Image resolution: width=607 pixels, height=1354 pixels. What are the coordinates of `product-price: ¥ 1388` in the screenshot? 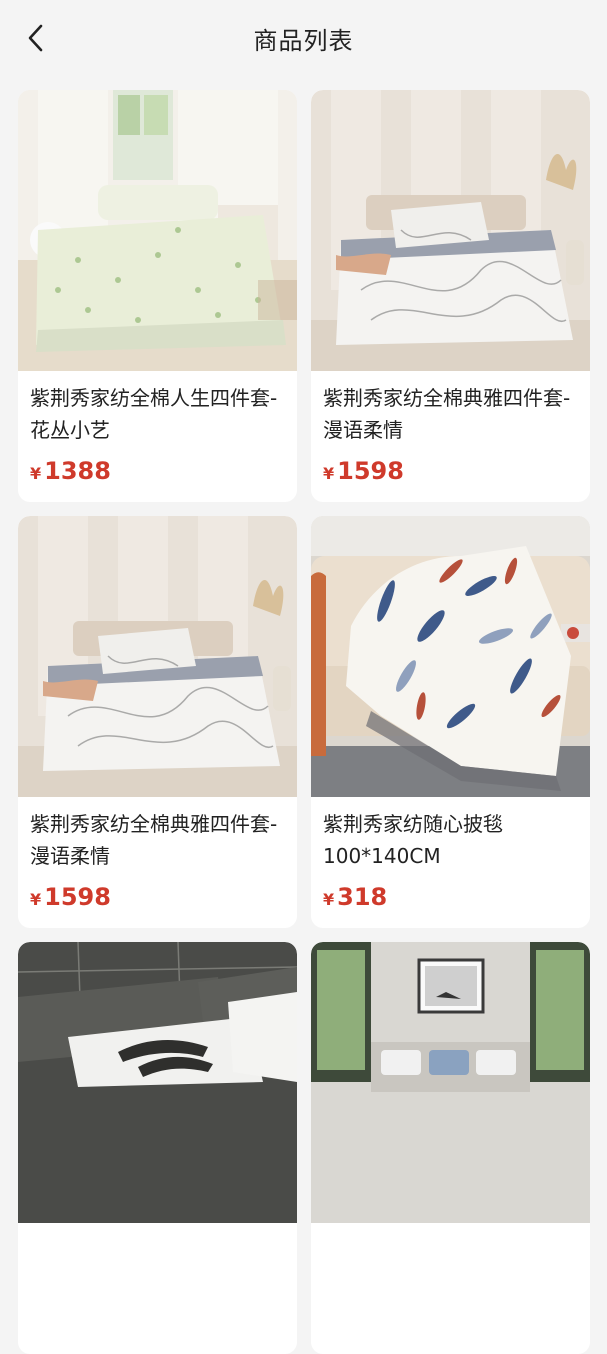 It's located at (70, 471).